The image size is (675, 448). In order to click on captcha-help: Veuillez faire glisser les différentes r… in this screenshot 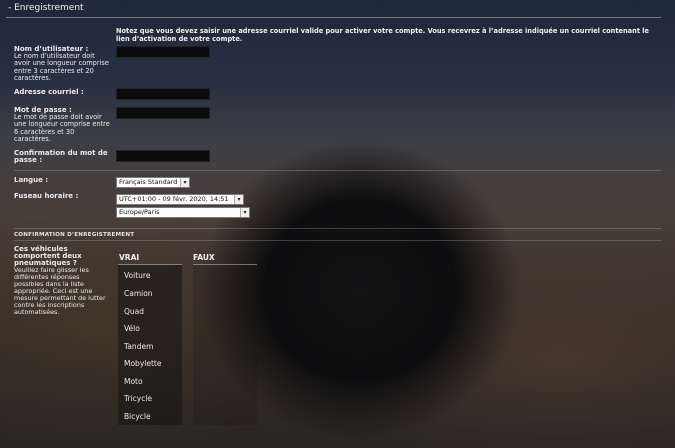, I will do `click(60, 291)`.